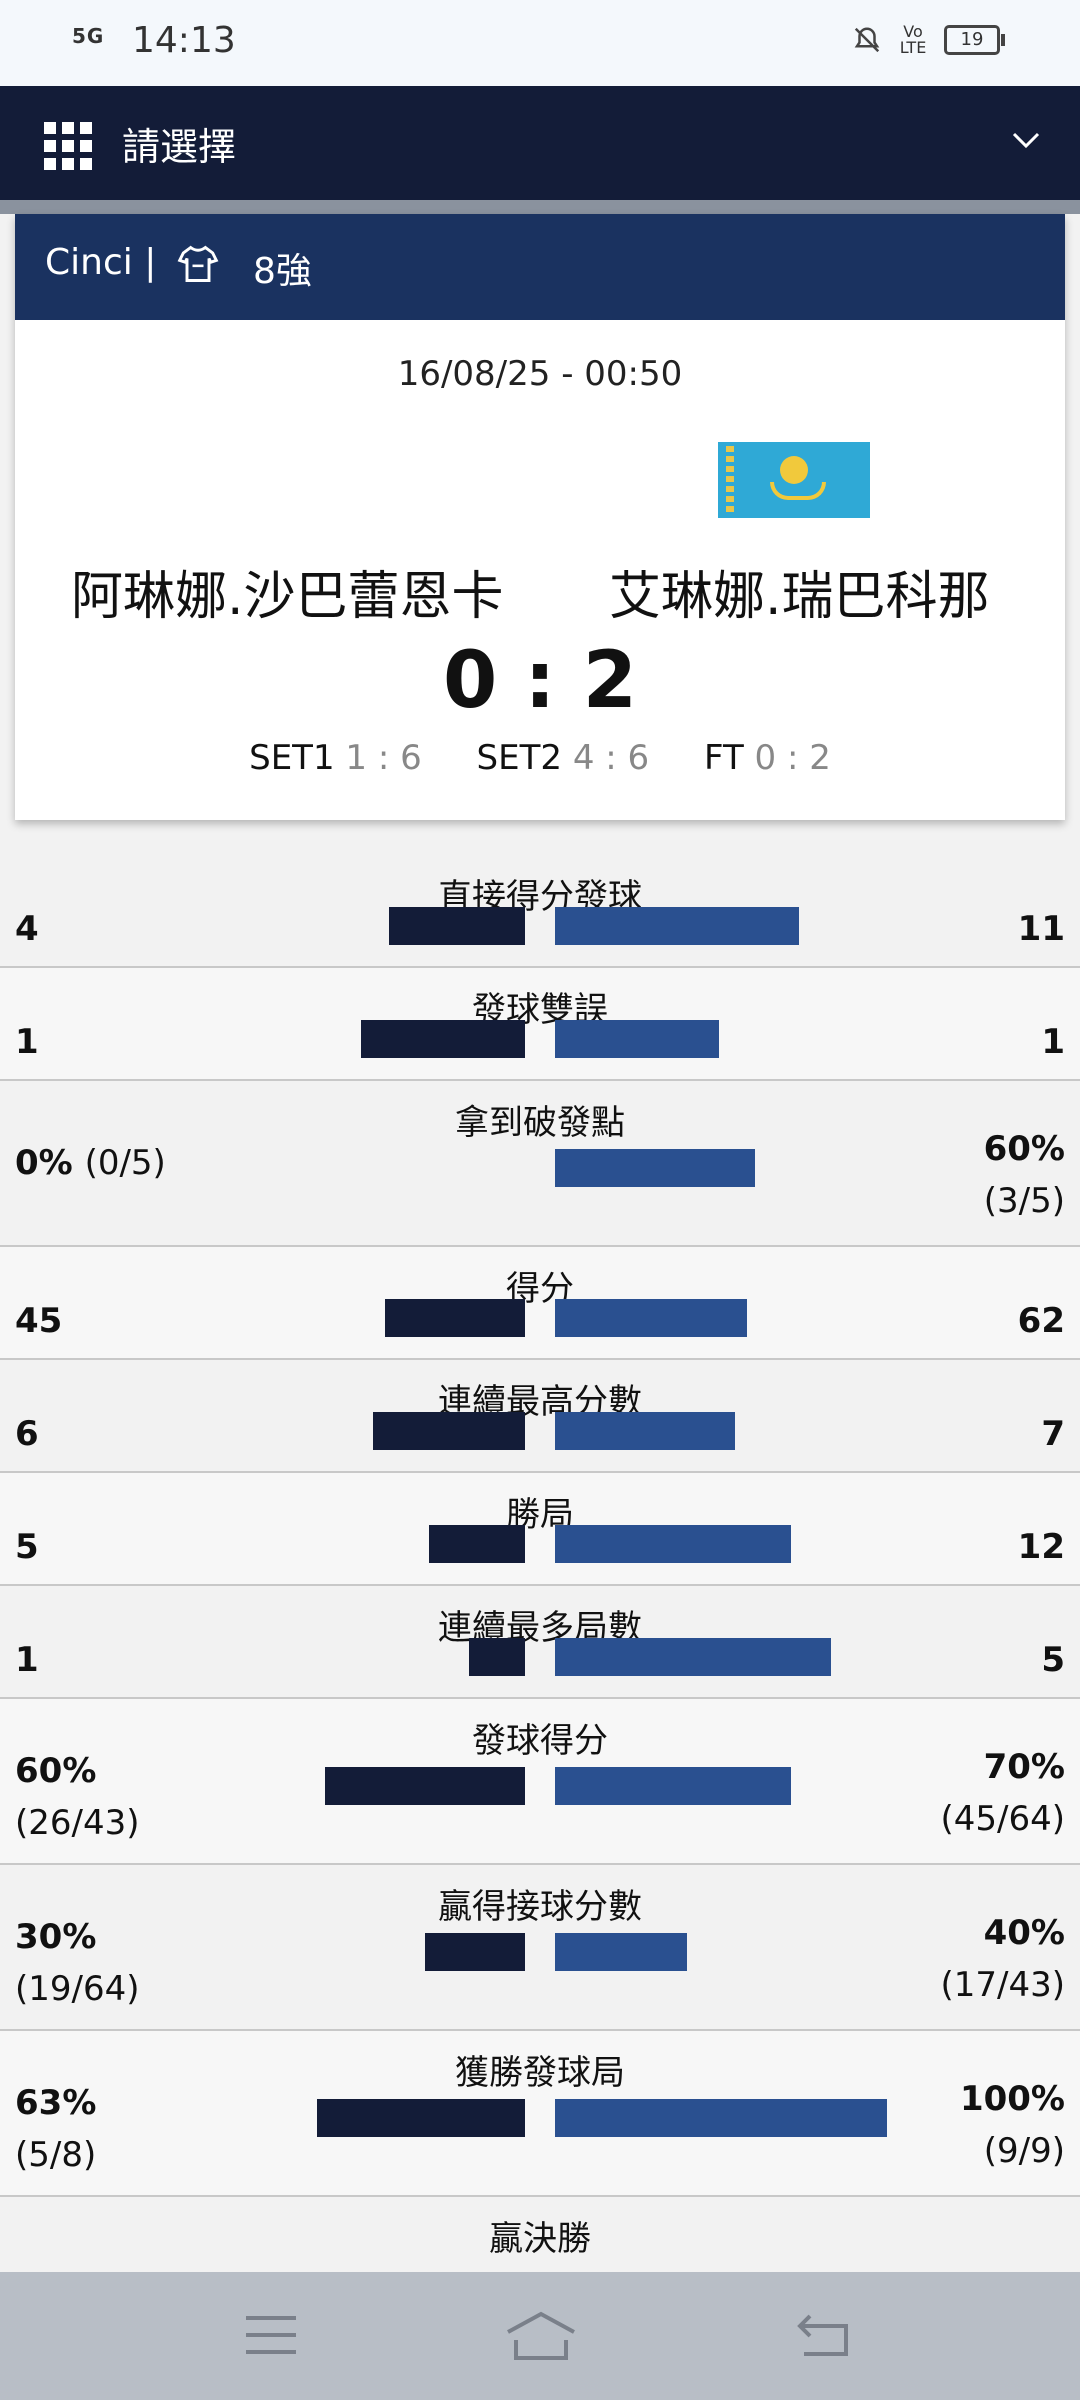 This screenshot has width=1080, height=2400. Describe the element at coordinates (540, 1907) in the screenshot. I see `stat-label: 贏得接球分數` at that location.